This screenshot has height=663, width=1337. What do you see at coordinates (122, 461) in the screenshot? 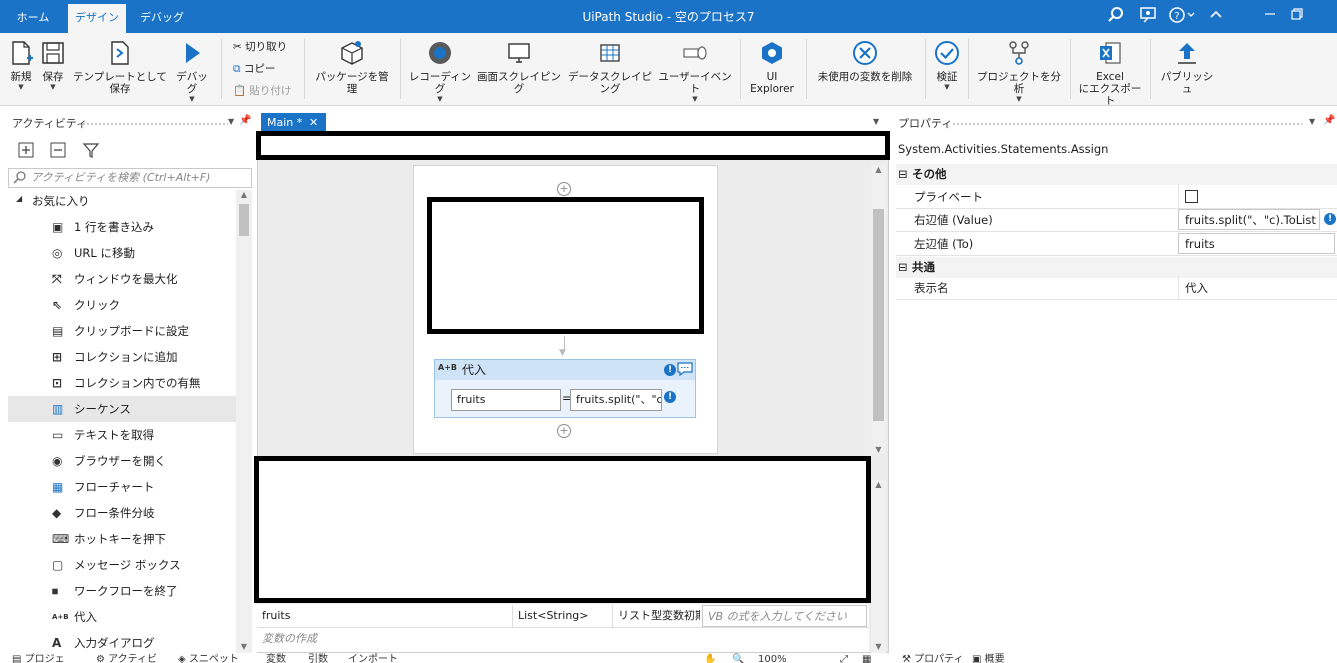
I see `activity-item: ◉ ブラウザーを開く` at bounding box center [122, 461].